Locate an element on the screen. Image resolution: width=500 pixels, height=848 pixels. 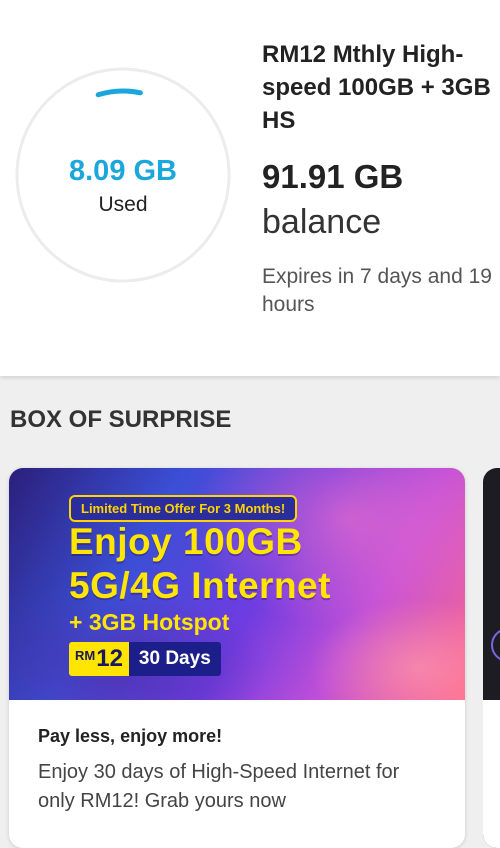
next-card-body is located at coordinates (491, 774).